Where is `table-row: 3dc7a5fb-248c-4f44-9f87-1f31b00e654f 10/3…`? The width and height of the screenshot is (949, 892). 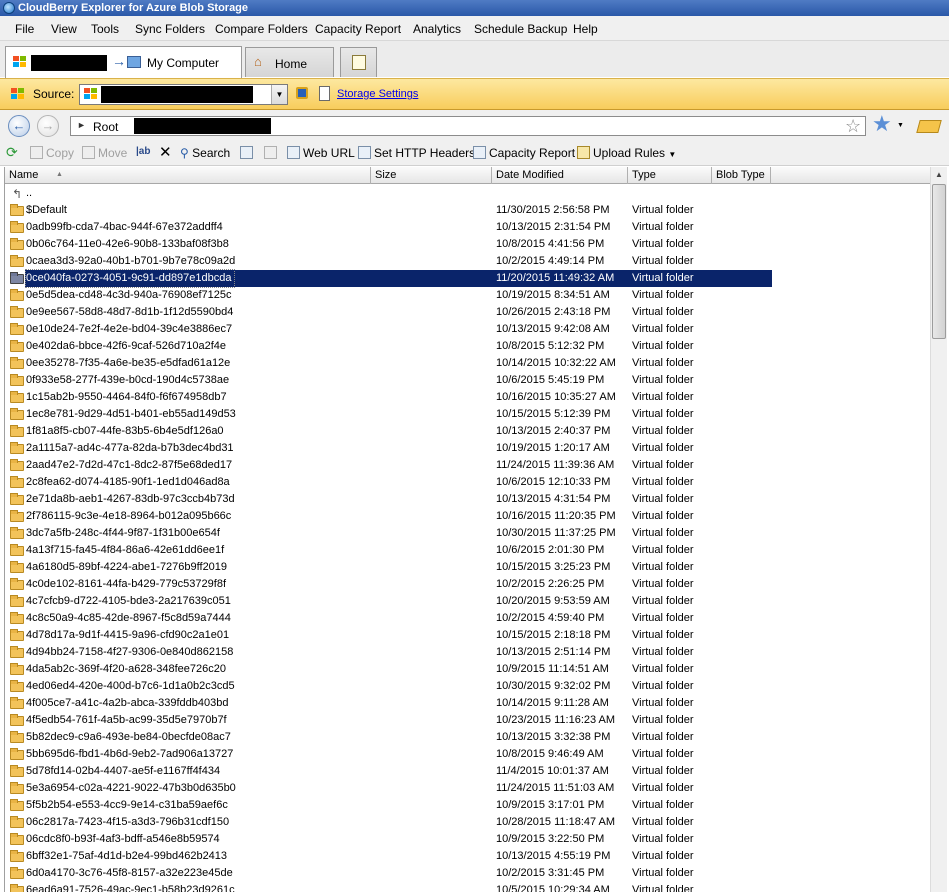 table-row: 3dc7a5fb-248c-4f44-9f87-1f31b00e654f 10/3… is located at coordinates (467, 533).